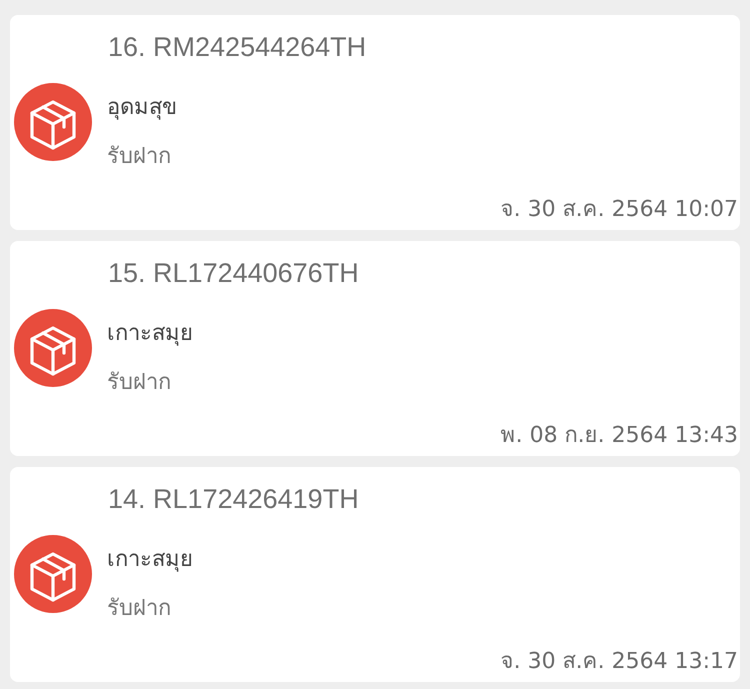  What do you see at coordinates (233, 499) in the screenshot?
I see `tracking-number: 14. RL172426419TH` at bounding box center [233, 499].